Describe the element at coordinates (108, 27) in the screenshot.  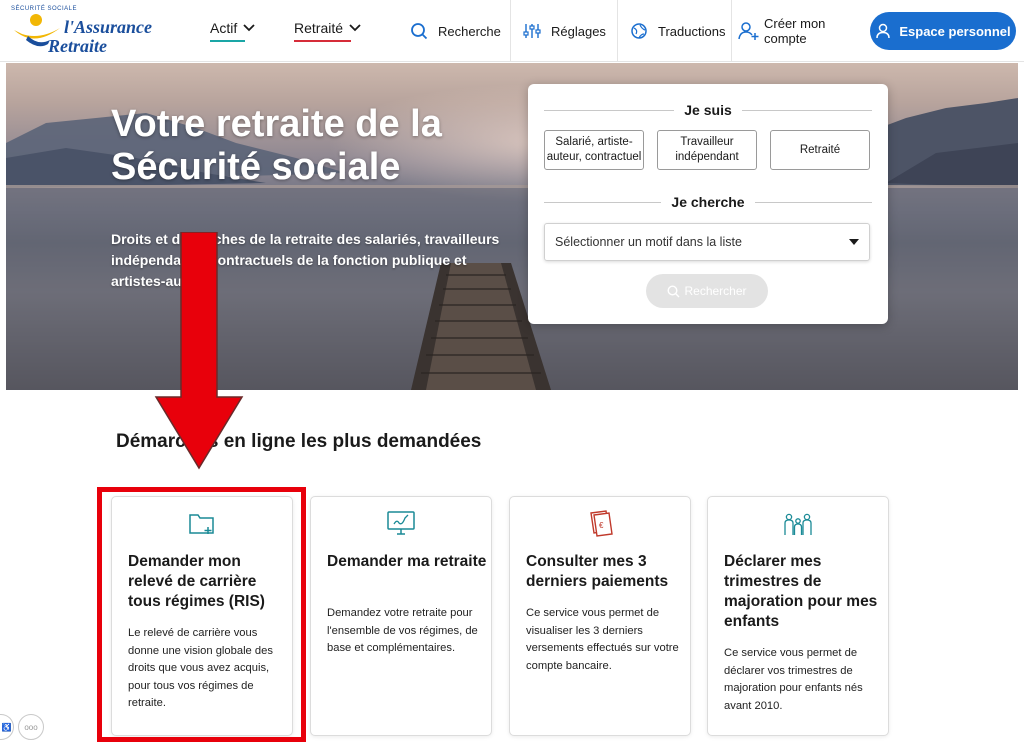
I see `logo-line1: l'Assurance` at that location.